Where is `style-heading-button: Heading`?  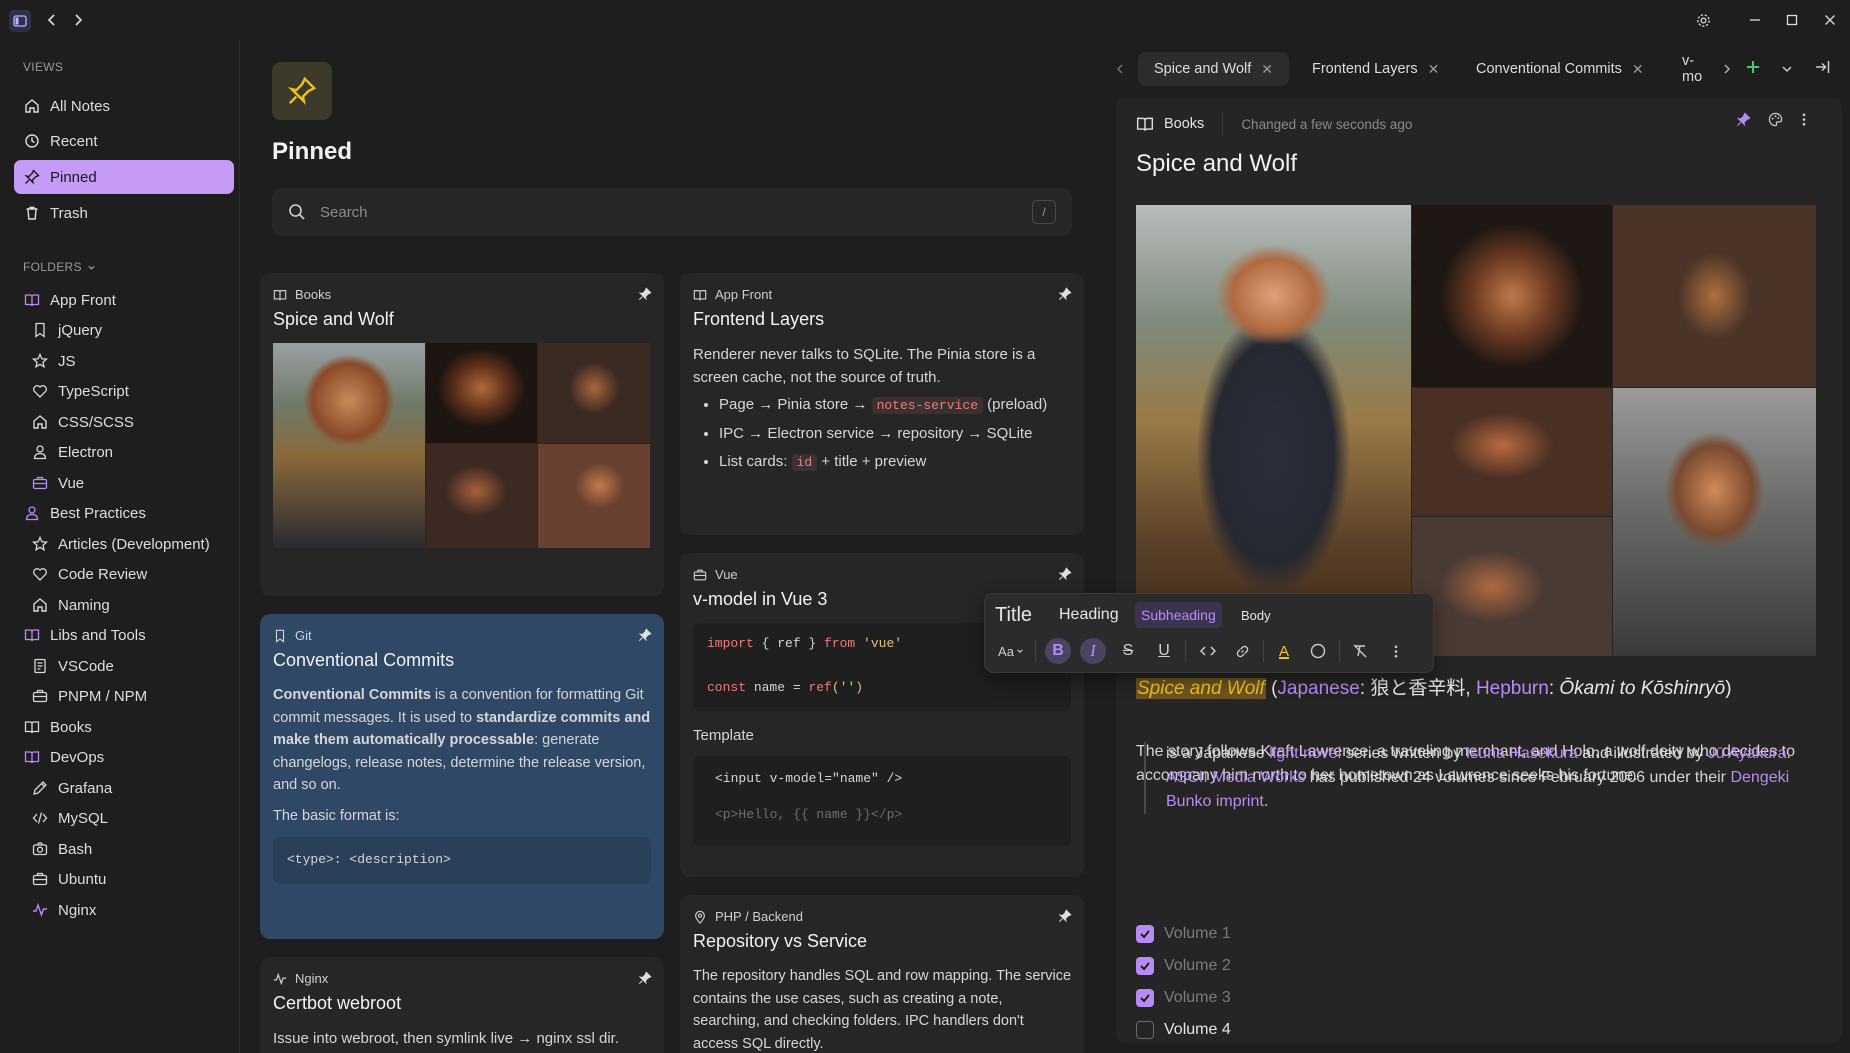
style-heading-button: Heading is located at coordinates (1089, 615).